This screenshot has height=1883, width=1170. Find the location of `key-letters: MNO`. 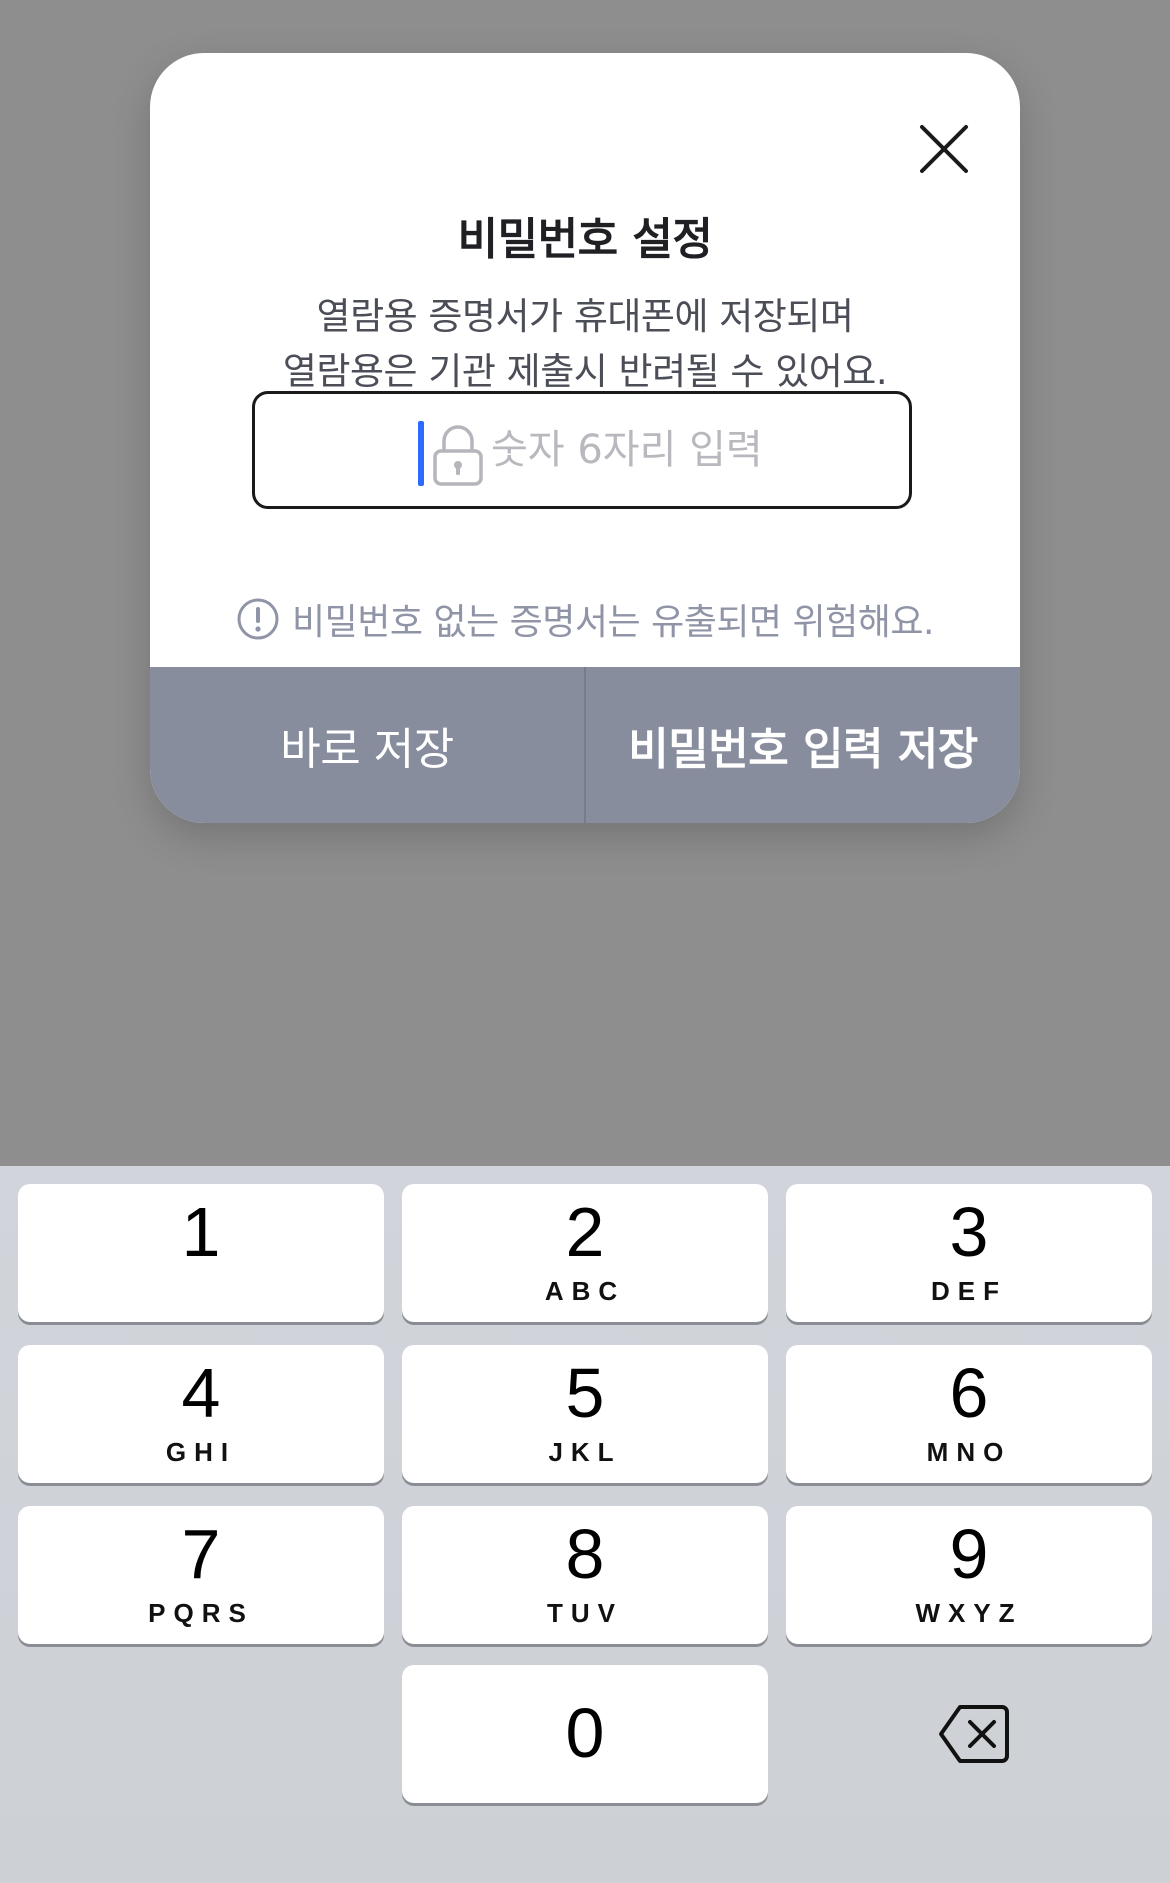

key-letters: MNO is located at coordinates (969, 1452).